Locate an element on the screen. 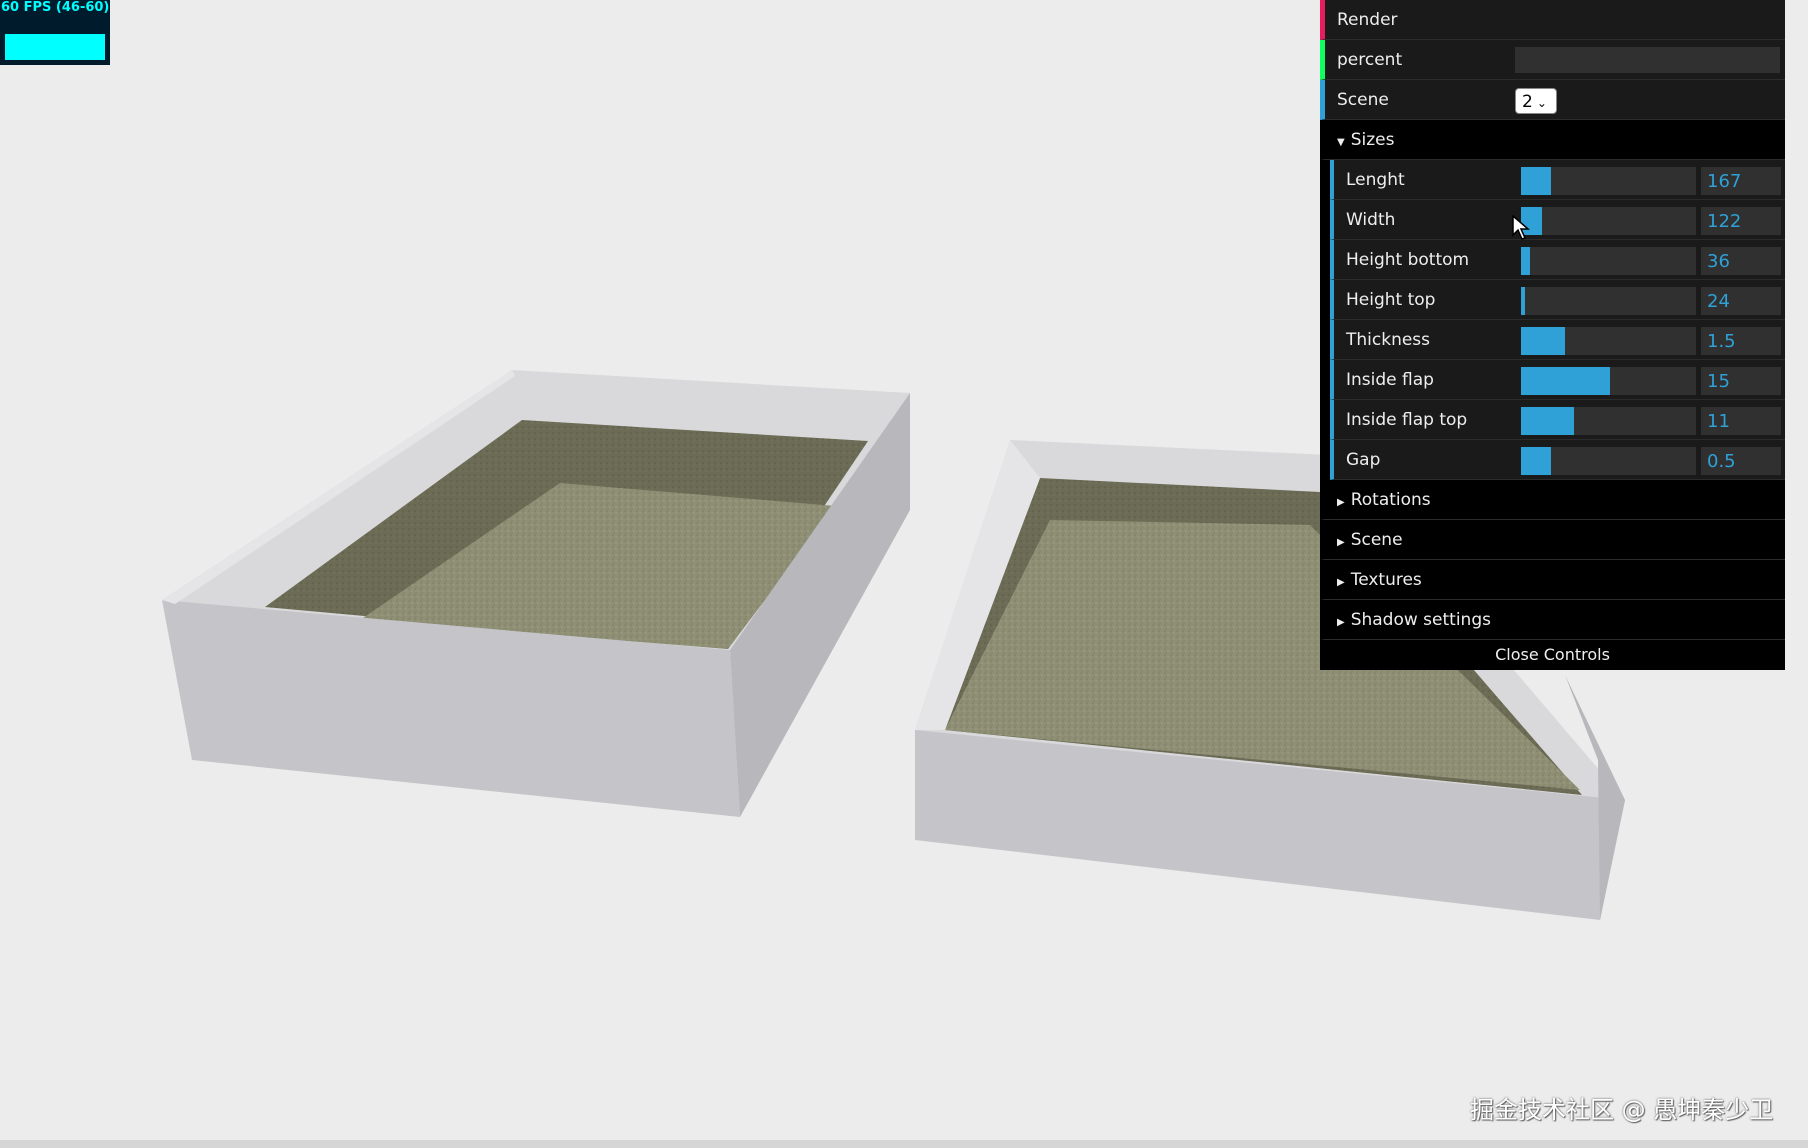 The width and height of the screenshot is (1808, 1148). mouse-cursor-icon is located at coordinates (1521, 230).